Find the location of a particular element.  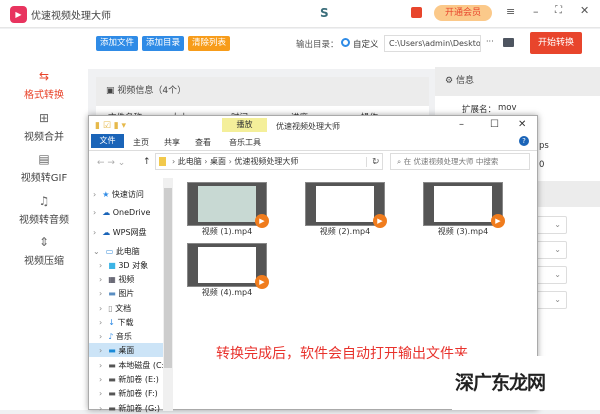

info-header: ⚙ 信息 is located at coordinates (517, 81).